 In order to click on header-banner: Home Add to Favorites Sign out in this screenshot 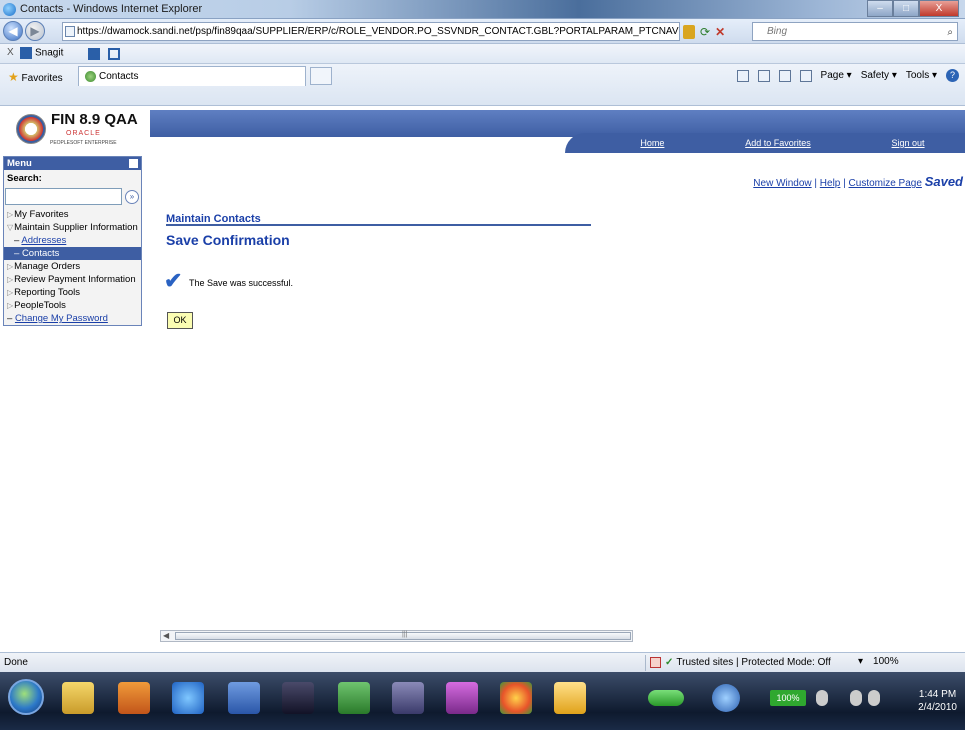, I will do `click(557, 132)`.